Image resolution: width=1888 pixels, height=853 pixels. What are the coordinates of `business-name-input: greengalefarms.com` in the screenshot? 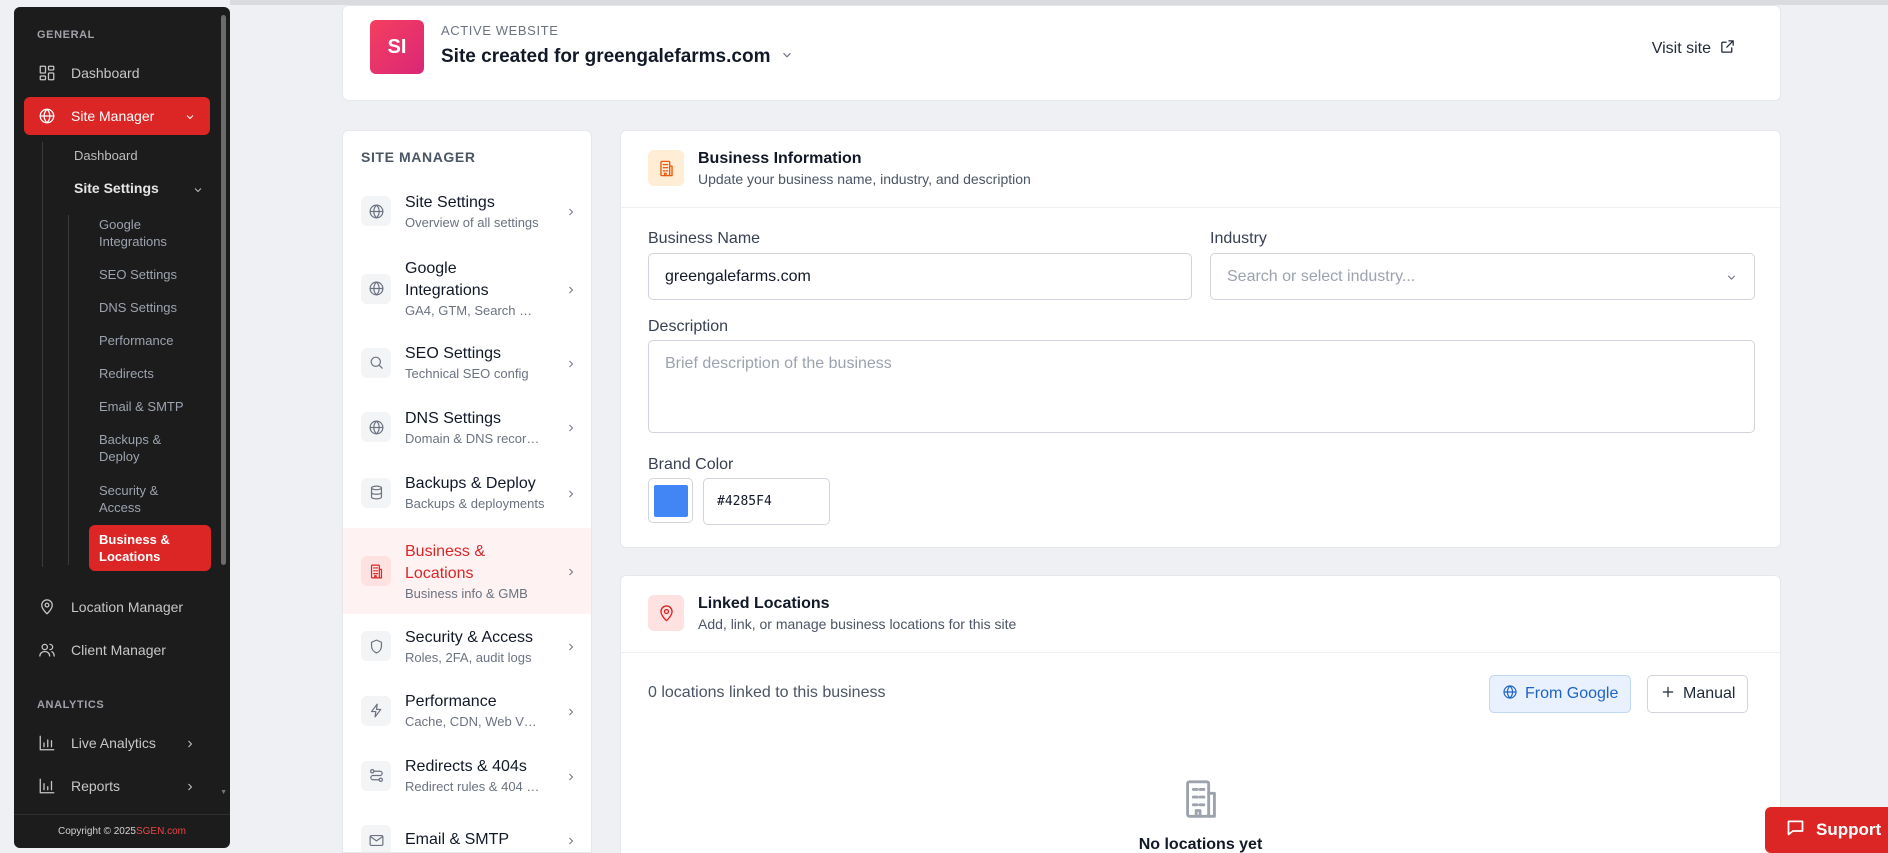 It's located at (920, 276).